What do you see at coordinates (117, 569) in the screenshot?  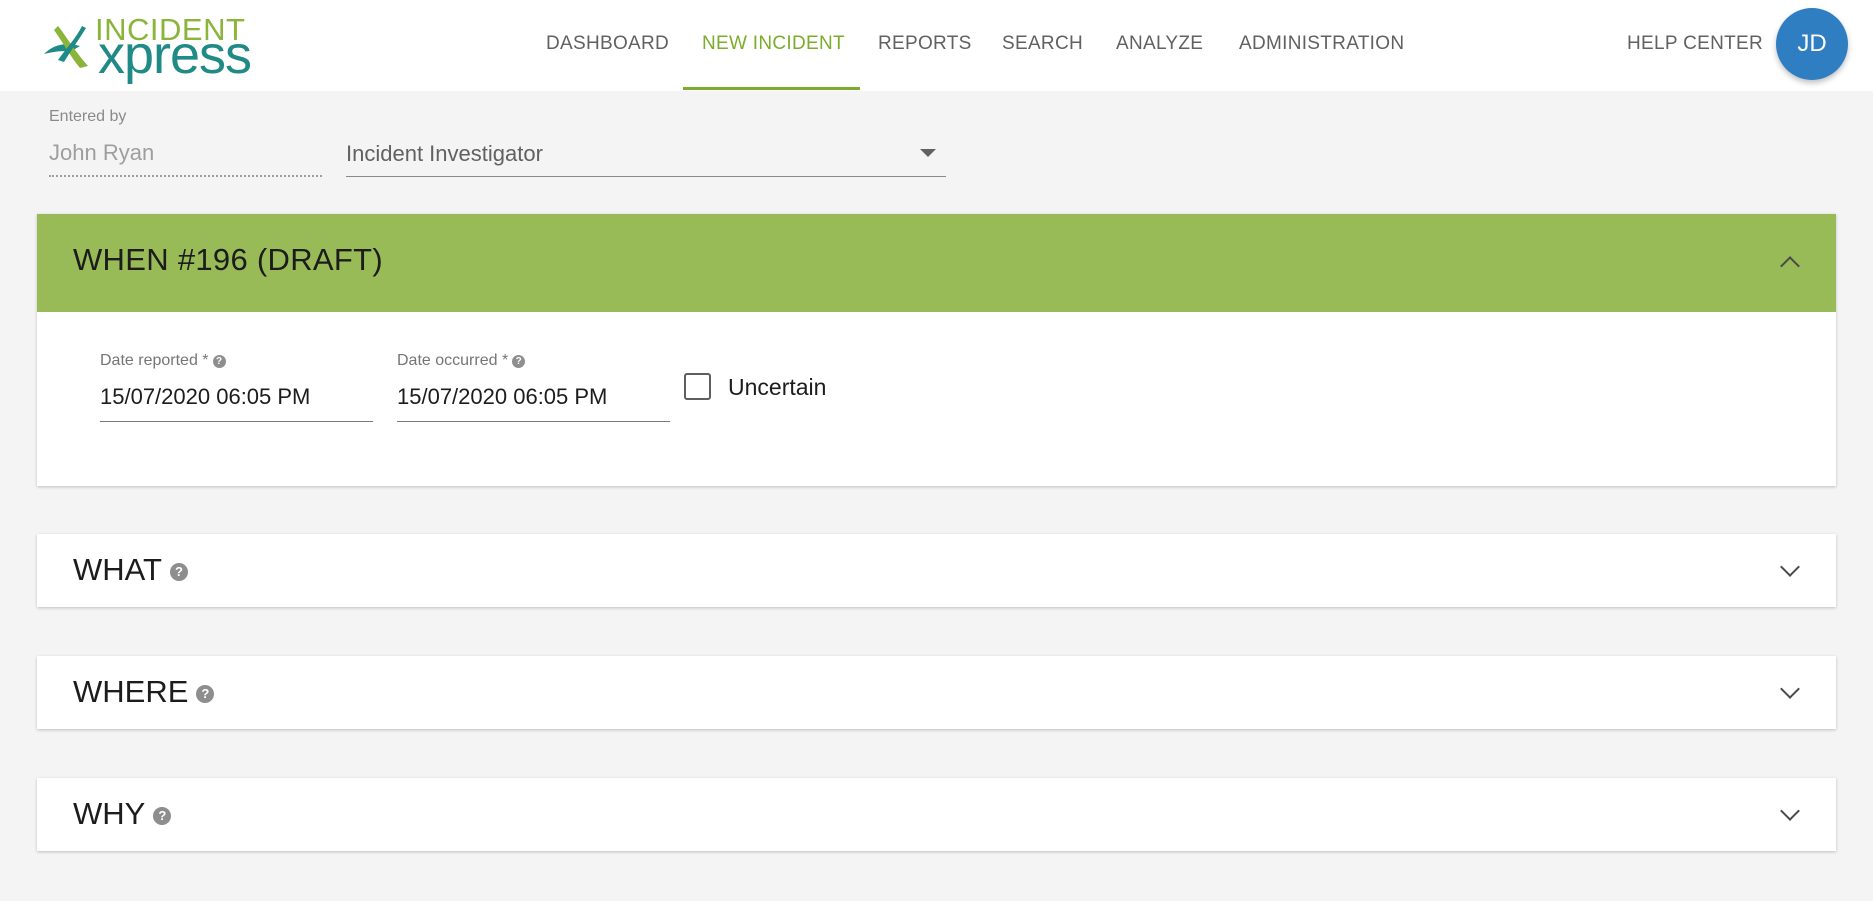 I see `what-section-title-text: WHAT` at bounding box center [117, 569].